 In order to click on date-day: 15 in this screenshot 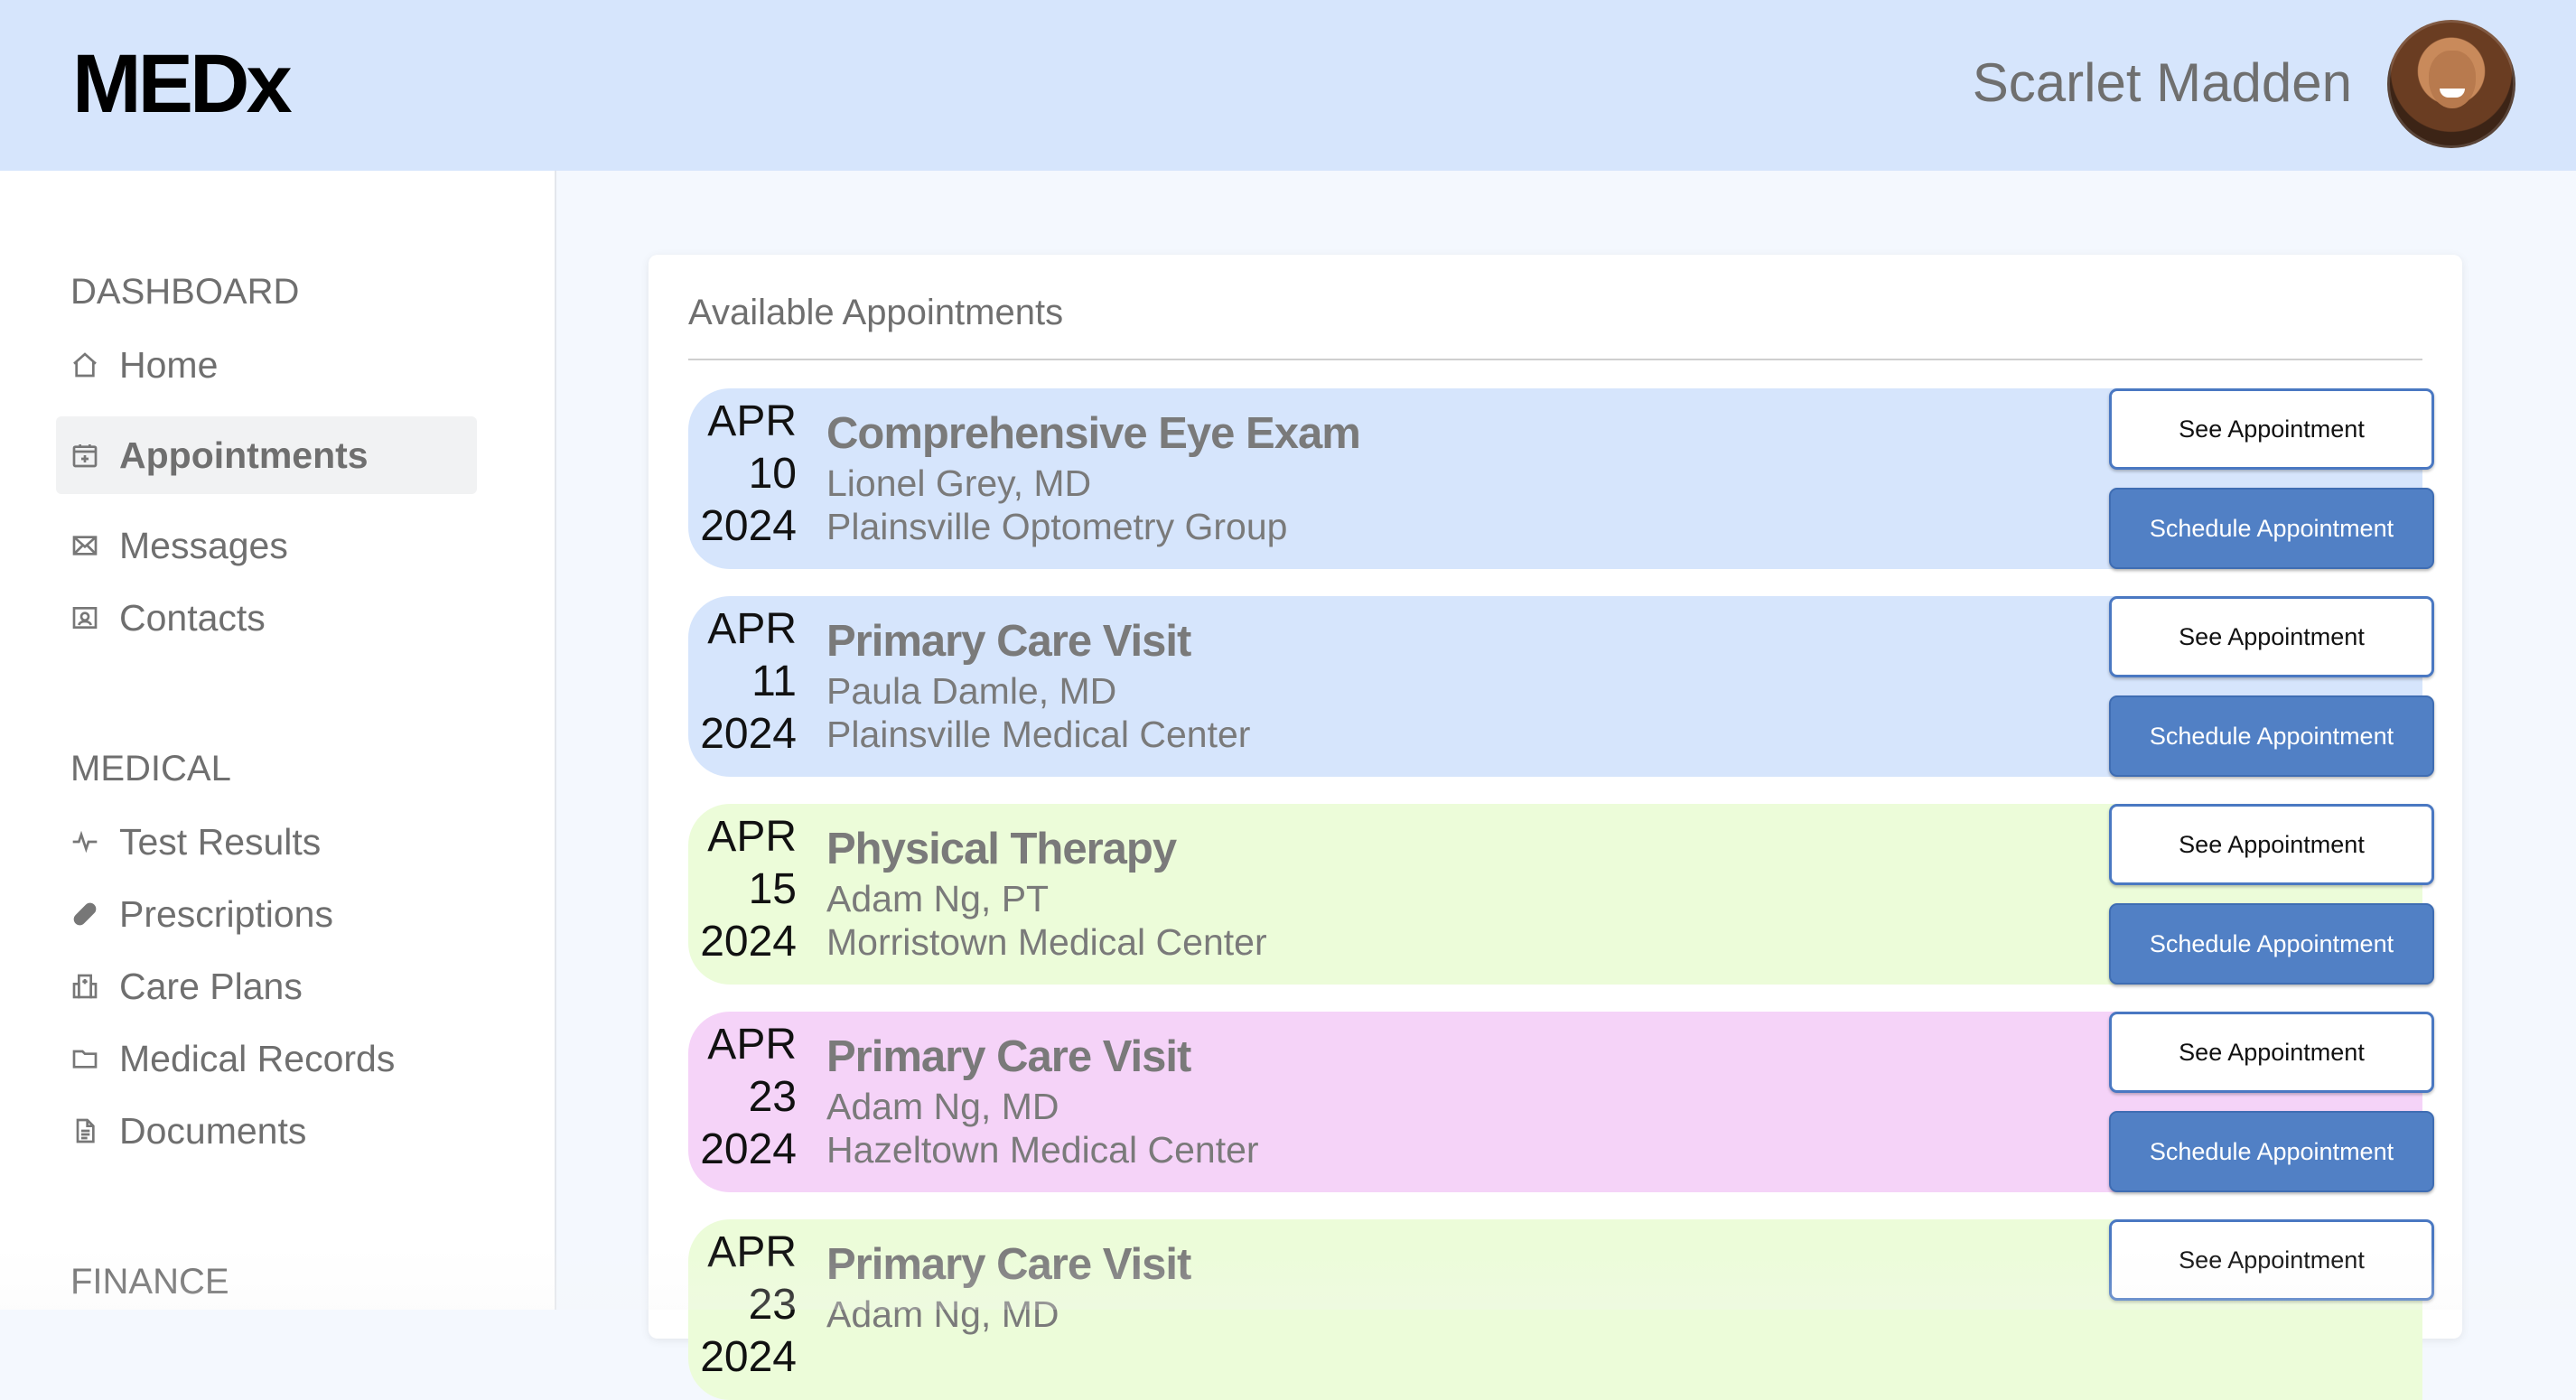, I will do `click(772, 889)`.